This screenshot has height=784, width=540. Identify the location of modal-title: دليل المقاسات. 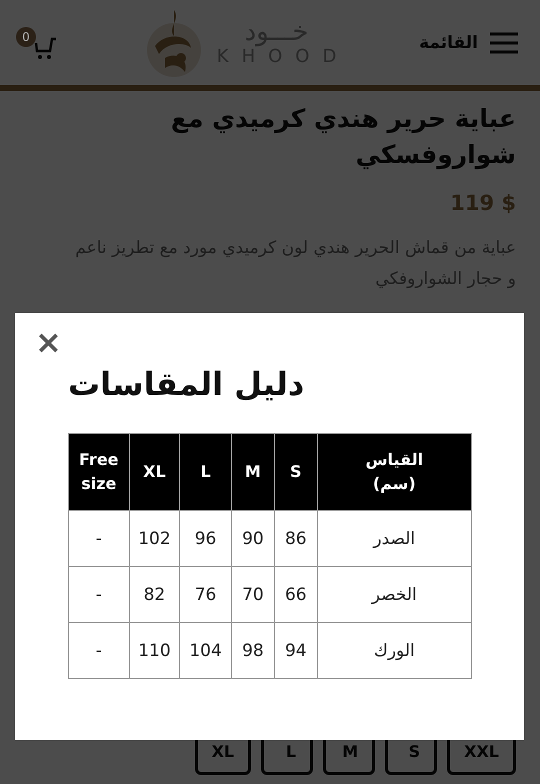
(186, 384).